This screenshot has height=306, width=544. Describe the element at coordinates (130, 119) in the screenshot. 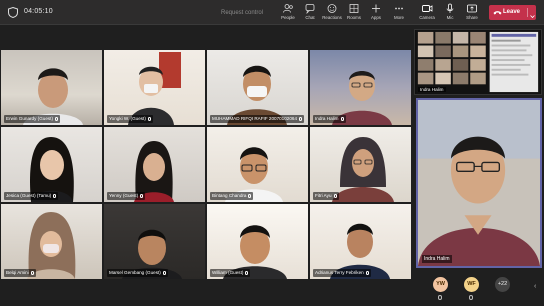

I see `participant-name-label: Yongki W. (Guest)` at that location.